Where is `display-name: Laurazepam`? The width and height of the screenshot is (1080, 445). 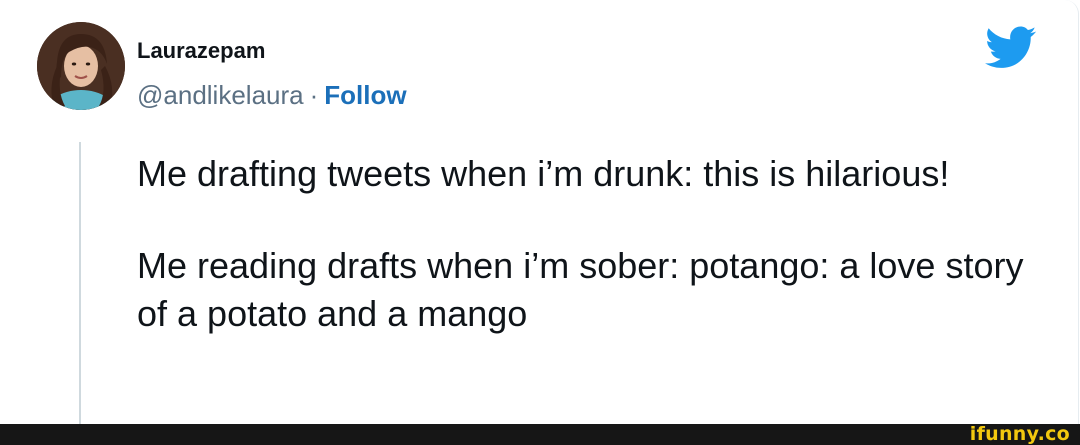 display-name: Laurazepam is located at coordinates (201, 51).